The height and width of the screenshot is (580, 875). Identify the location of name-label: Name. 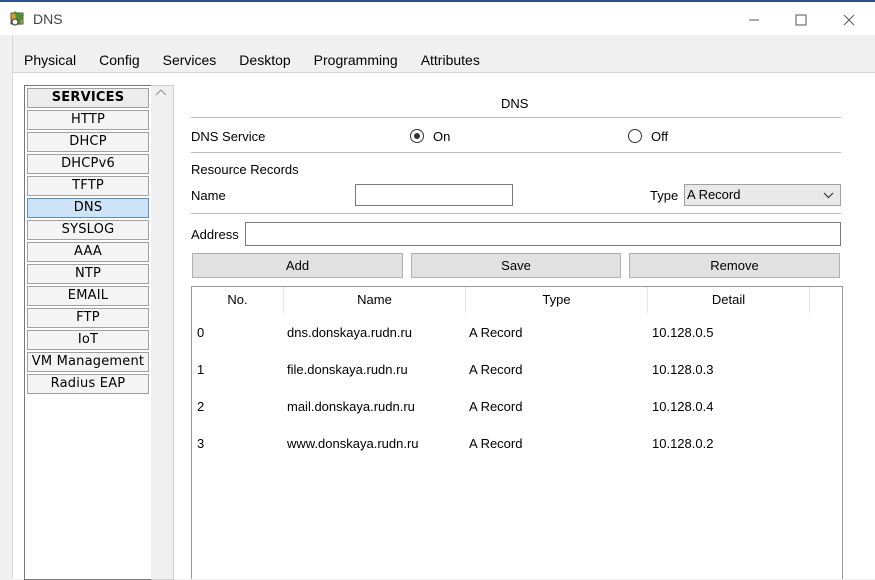
(208, 195).